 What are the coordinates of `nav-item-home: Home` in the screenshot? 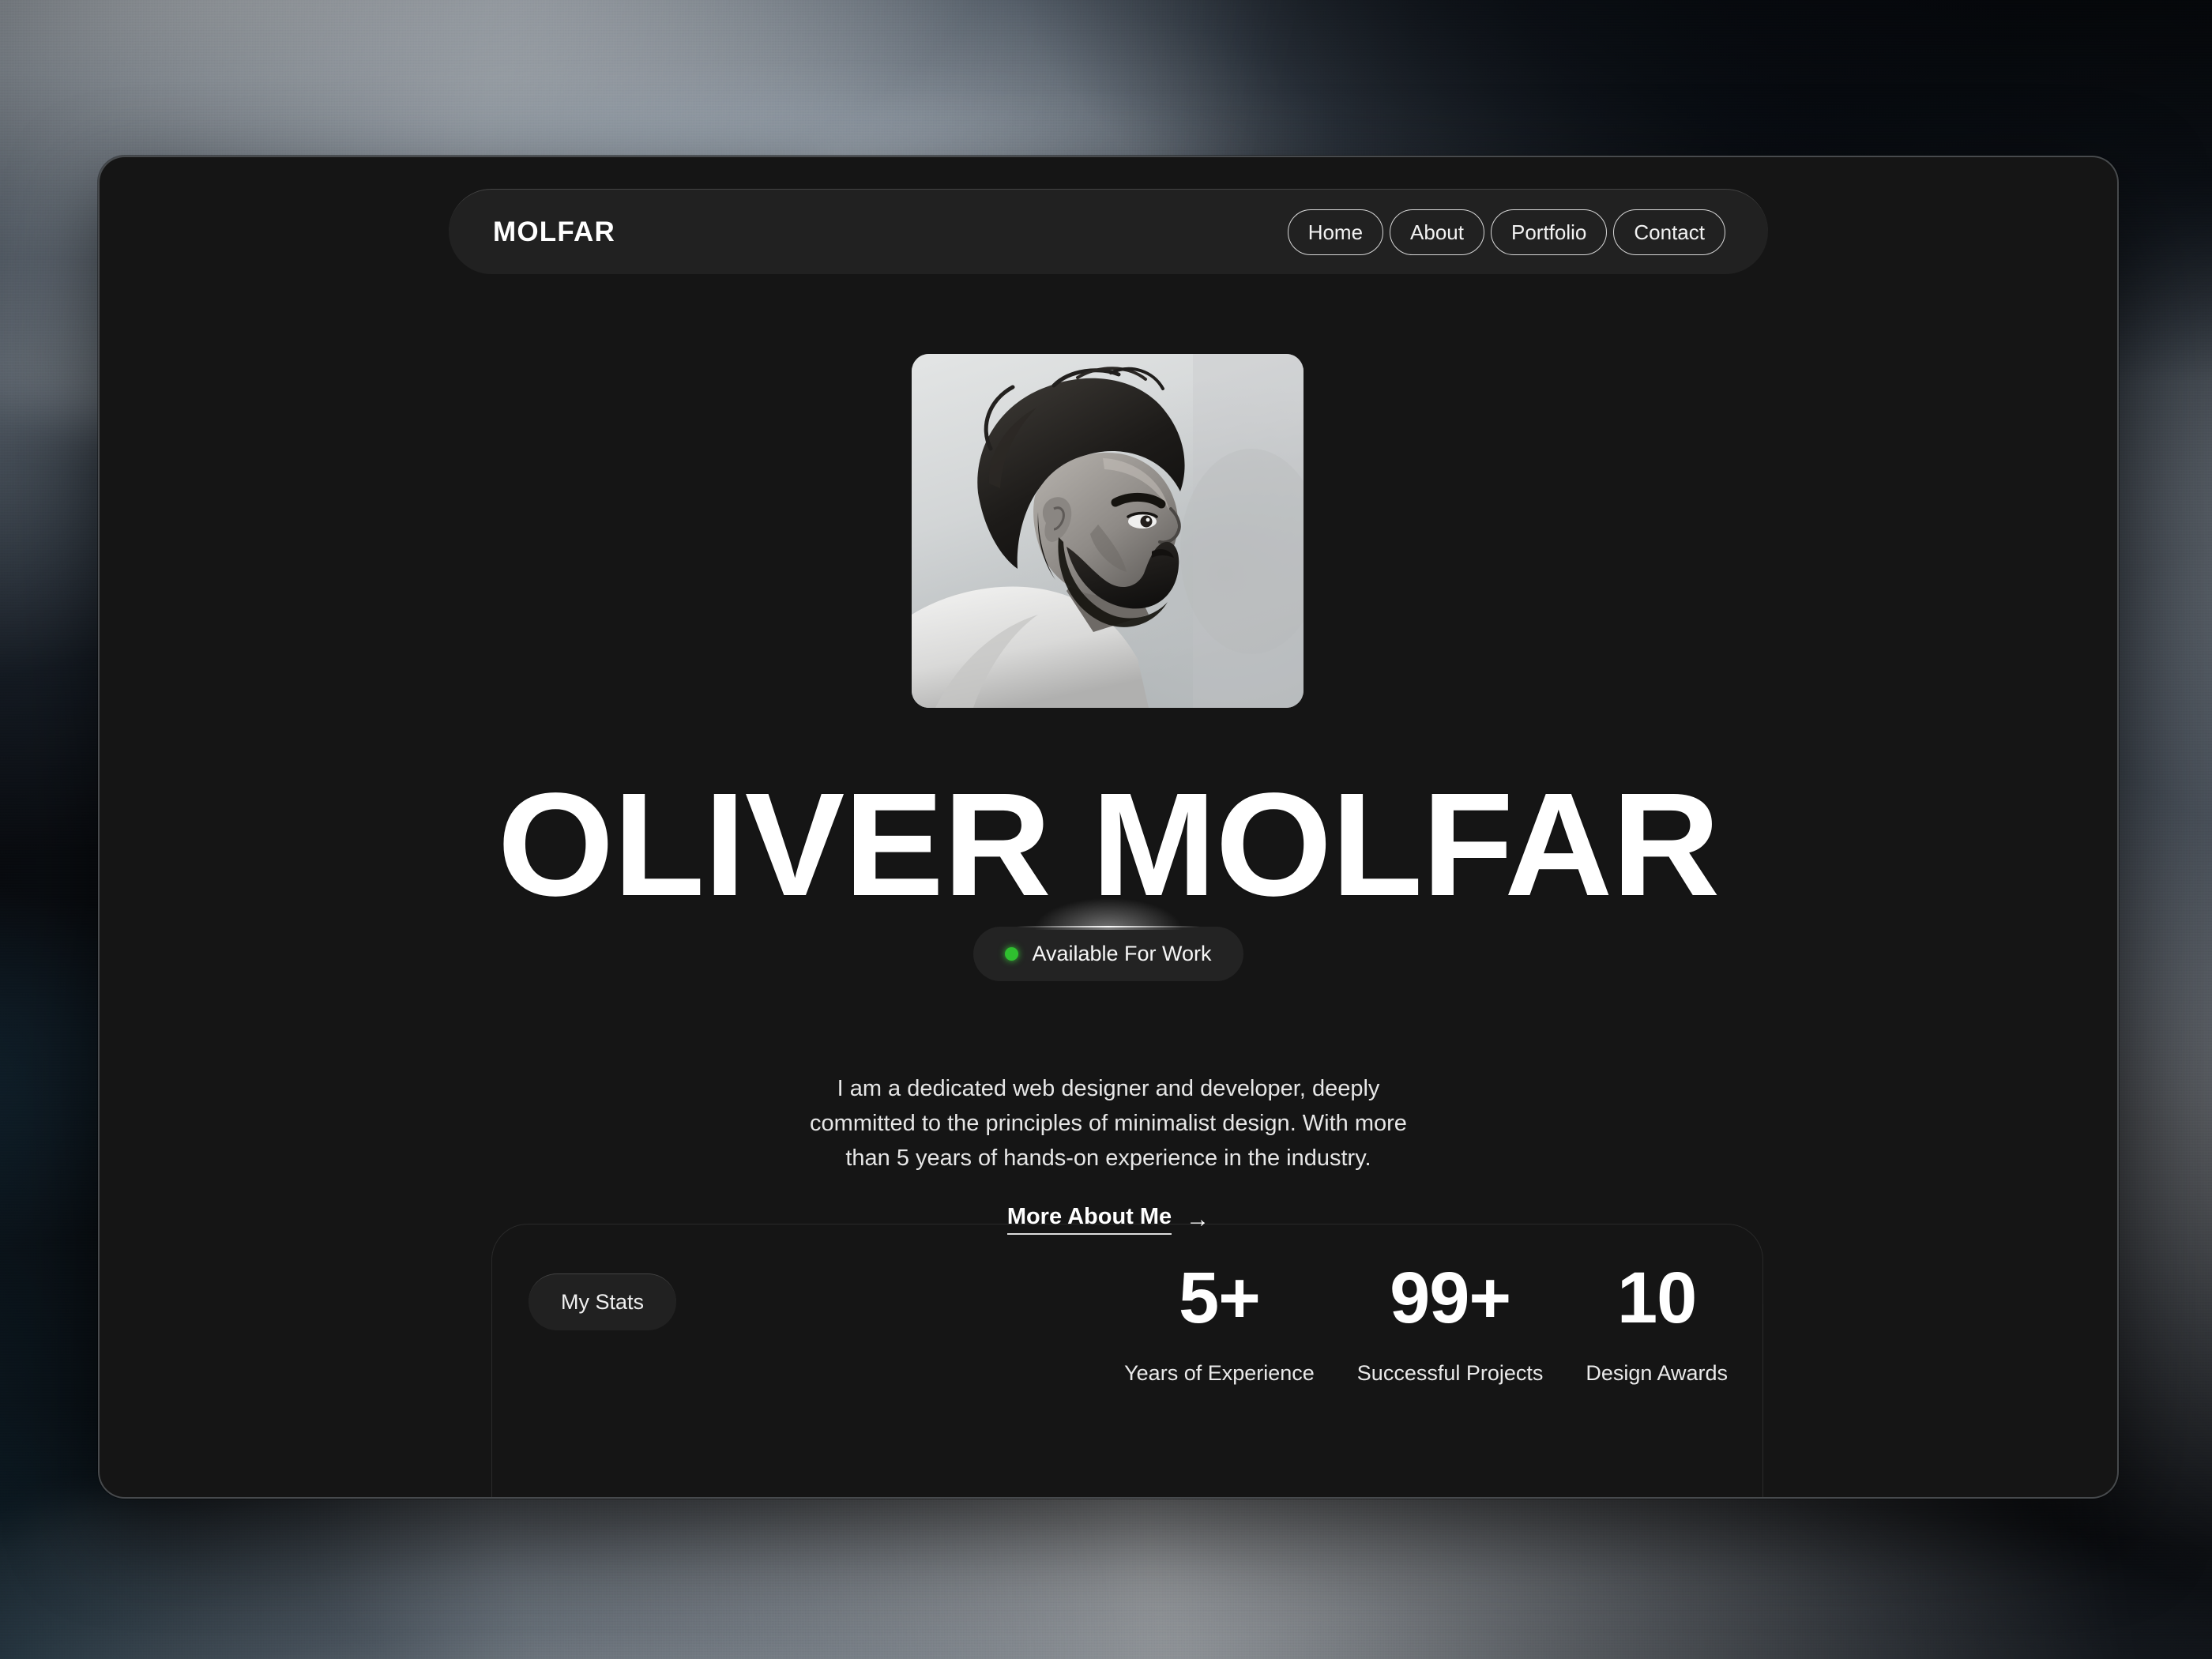 It's located at (1336, 232).